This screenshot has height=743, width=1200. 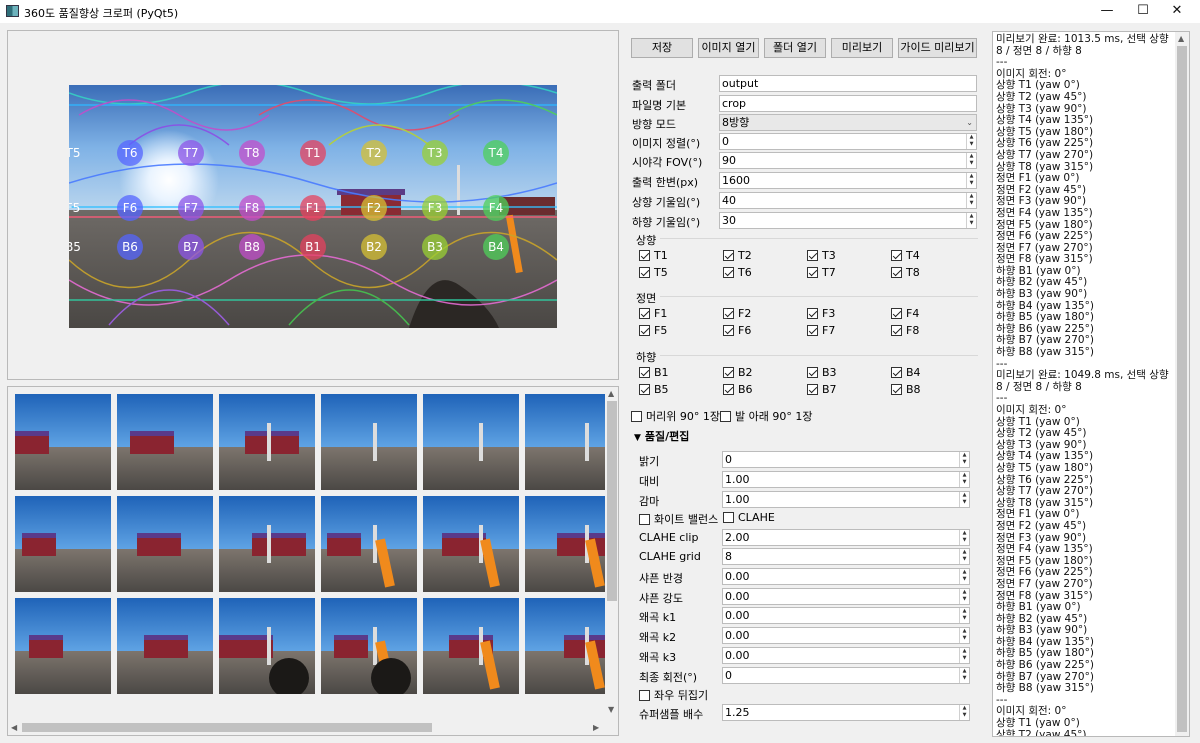 I want to click on gamma-spinbox: 1.00 ▲ ▼, so click(x=846, y=499).